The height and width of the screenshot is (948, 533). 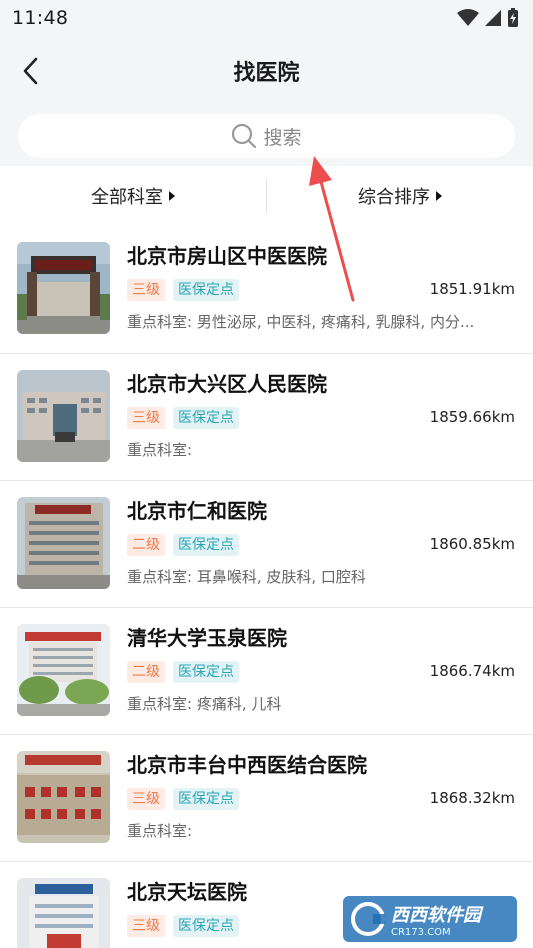 I want to click on back-button, so click(x=30, y=71).